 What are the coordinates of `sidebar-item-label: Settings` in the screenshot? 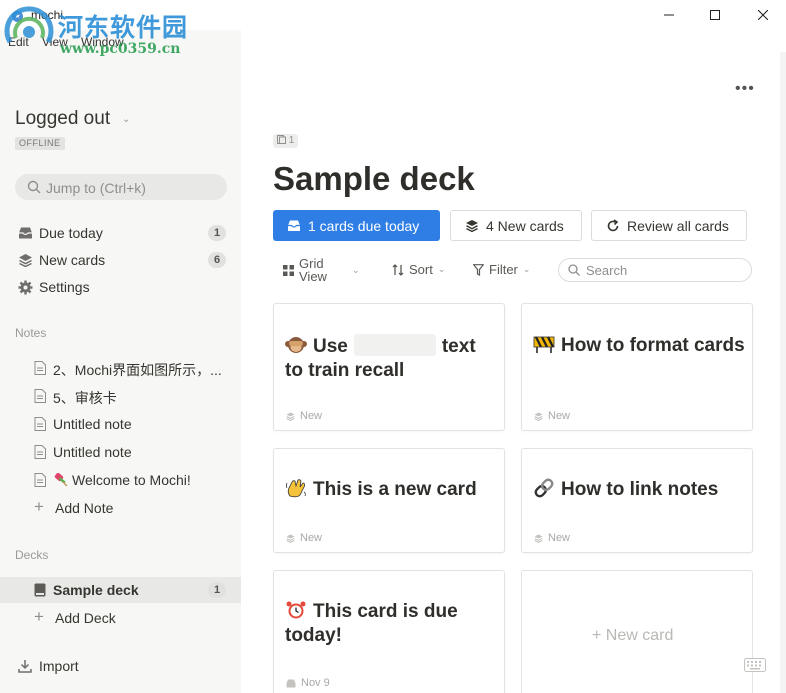 It's located at (64, 287).